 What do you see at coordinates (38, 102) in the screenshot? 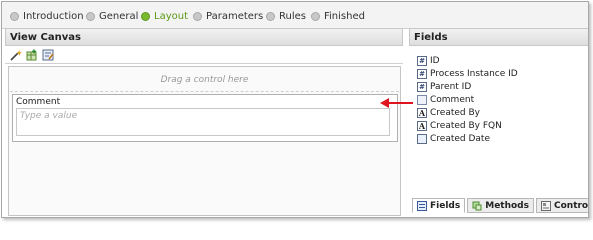
I see `comment-control-label: Comment` at bounding box center [38, 102].